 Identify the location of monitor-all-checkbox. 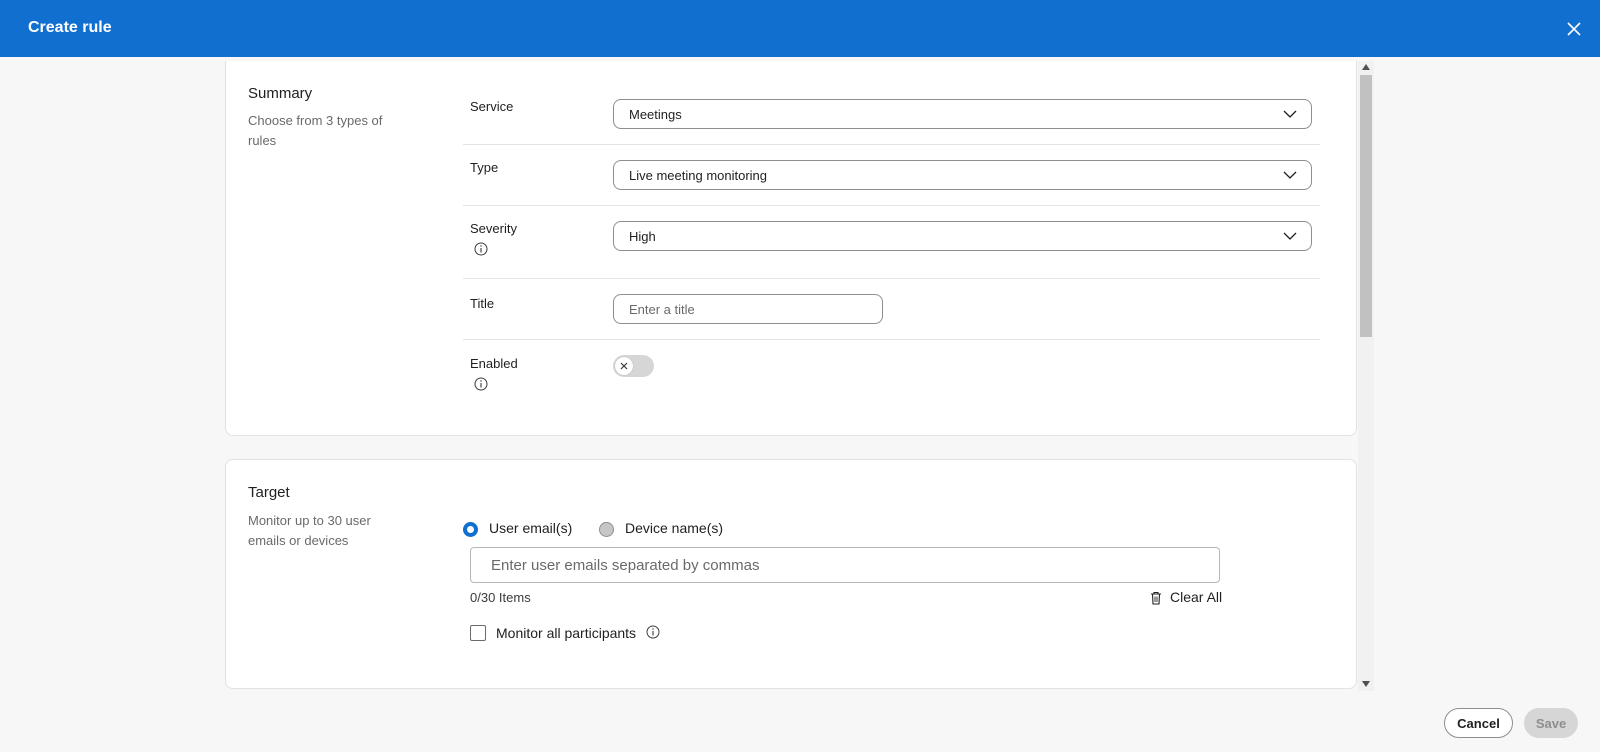
(478, 633).